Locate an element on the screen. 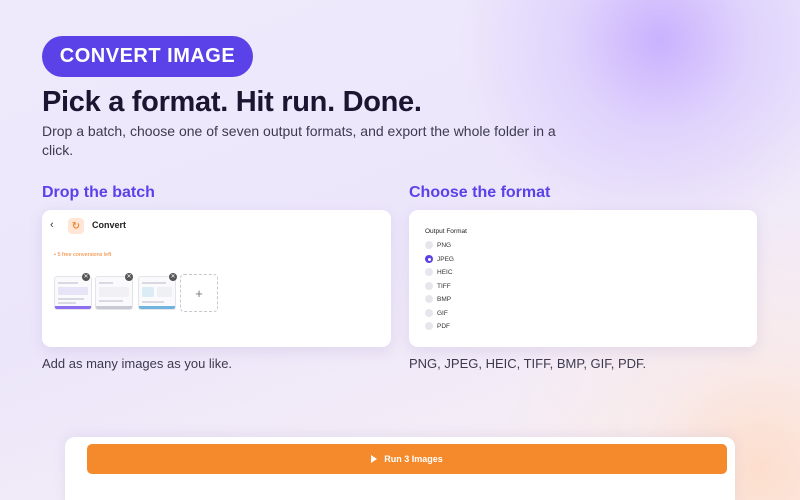 The width and height of the screenshot is (800, 500). run-button-label: Run 3 Images is located at coordinates (413, 459).